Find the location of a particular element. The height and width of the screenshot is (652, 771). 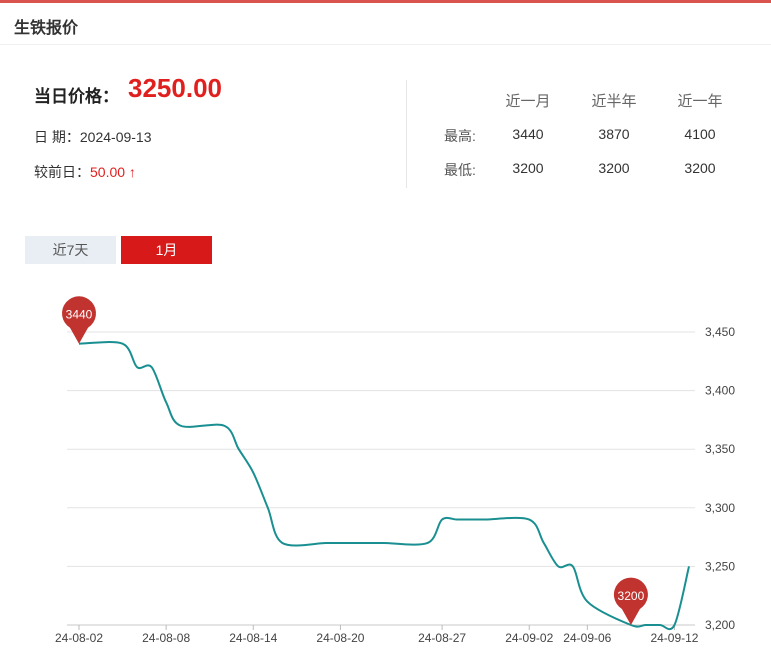

stats-max-label: 最高: is located at coordinates (460, 136).